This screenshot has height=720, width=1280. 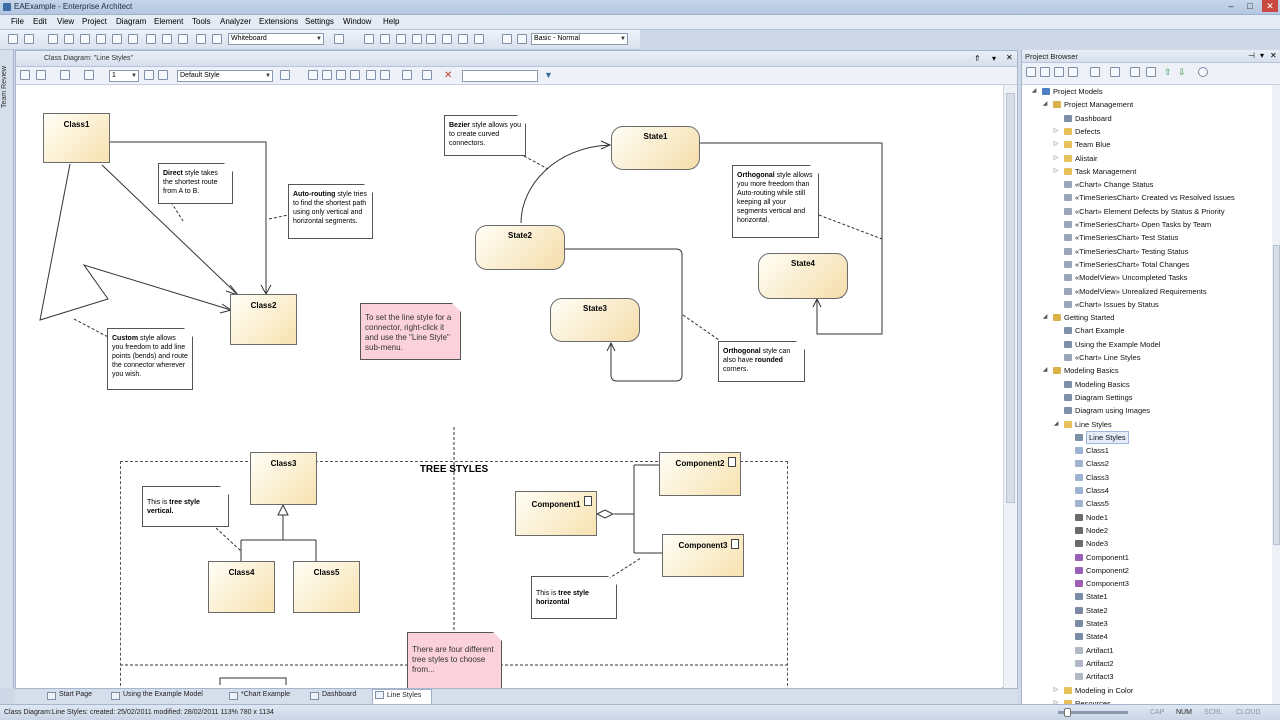 What do you see at coordinates (522, 39) in the screenshot?
I see `workspace-icon` at bounding box center [522, 39].